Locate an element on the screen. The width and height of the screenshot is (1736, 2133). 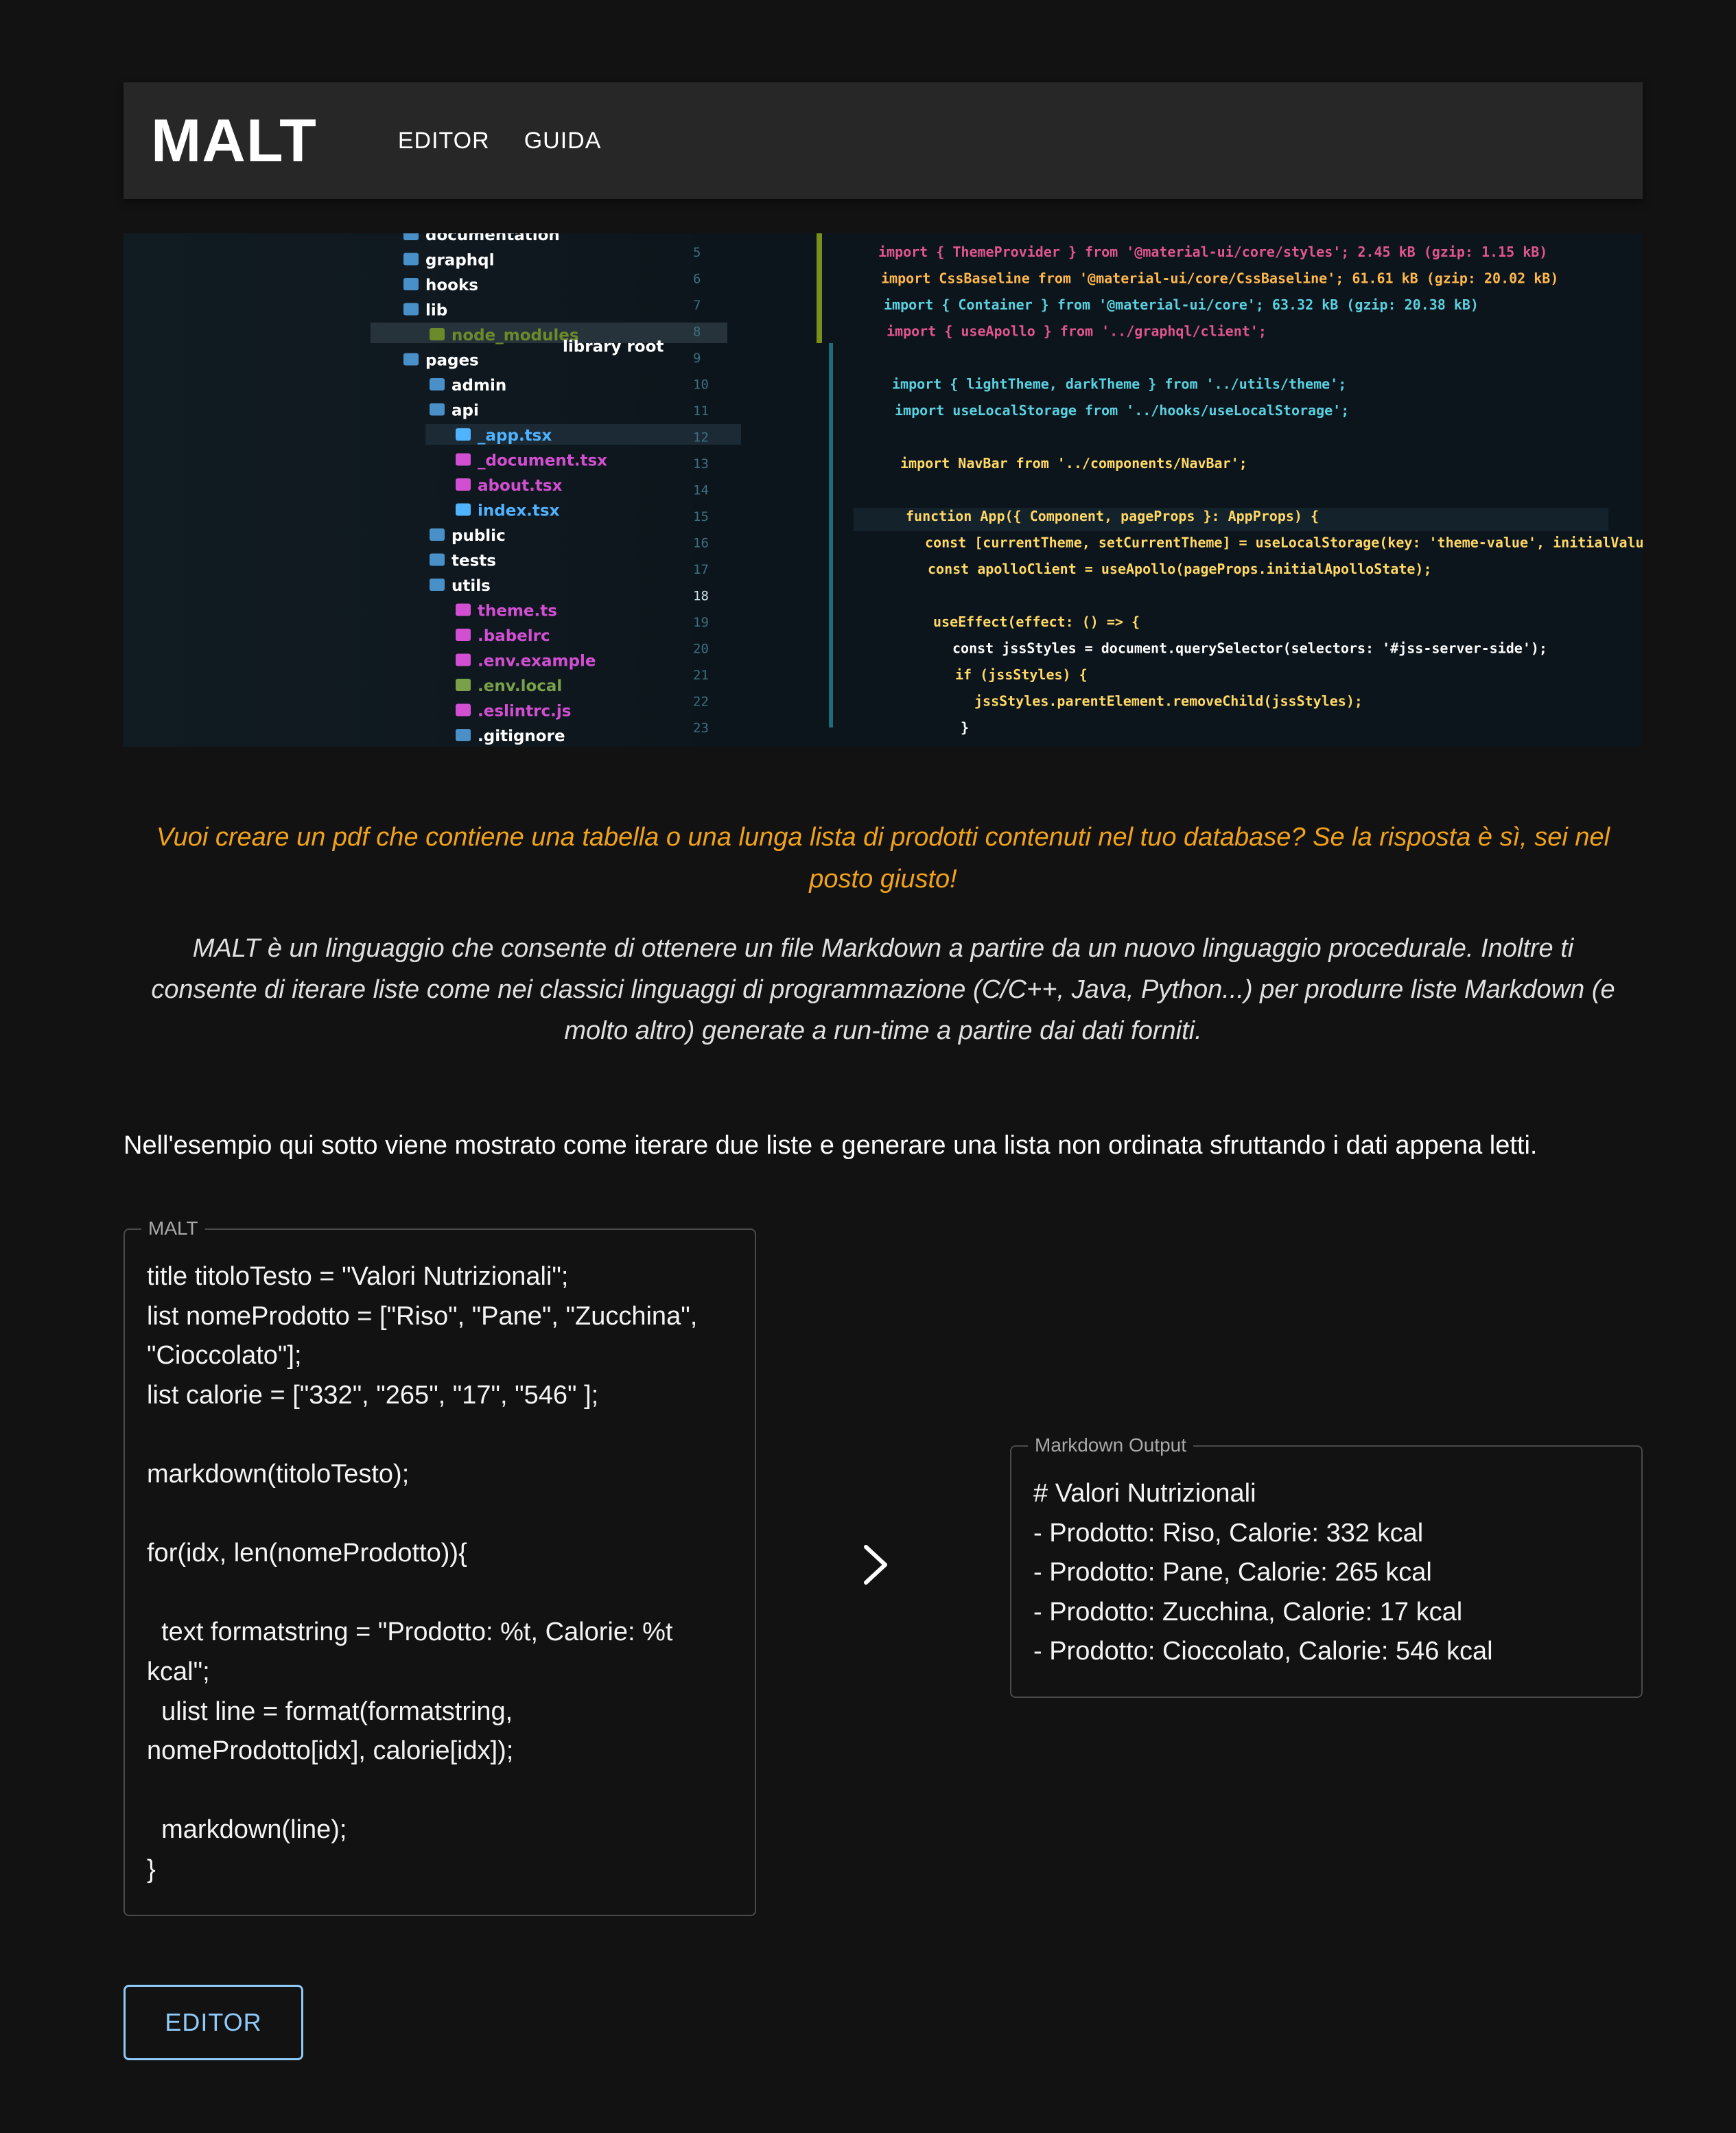
tree-item: node_modules is located at coordinates (515, 336).